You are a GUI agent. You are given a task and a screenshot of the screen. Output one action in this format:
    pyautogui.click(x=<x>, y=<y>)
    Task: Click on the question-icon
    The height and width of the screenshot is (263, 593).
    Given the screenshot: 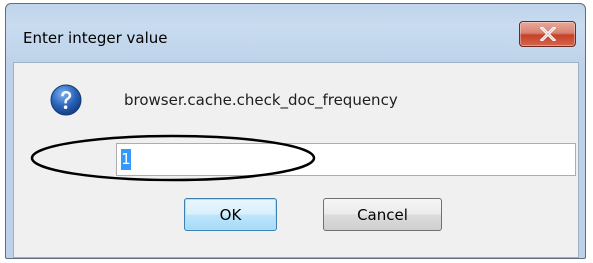 What is the action you would take?
    pyautogui.click(x=66, y=100)
    